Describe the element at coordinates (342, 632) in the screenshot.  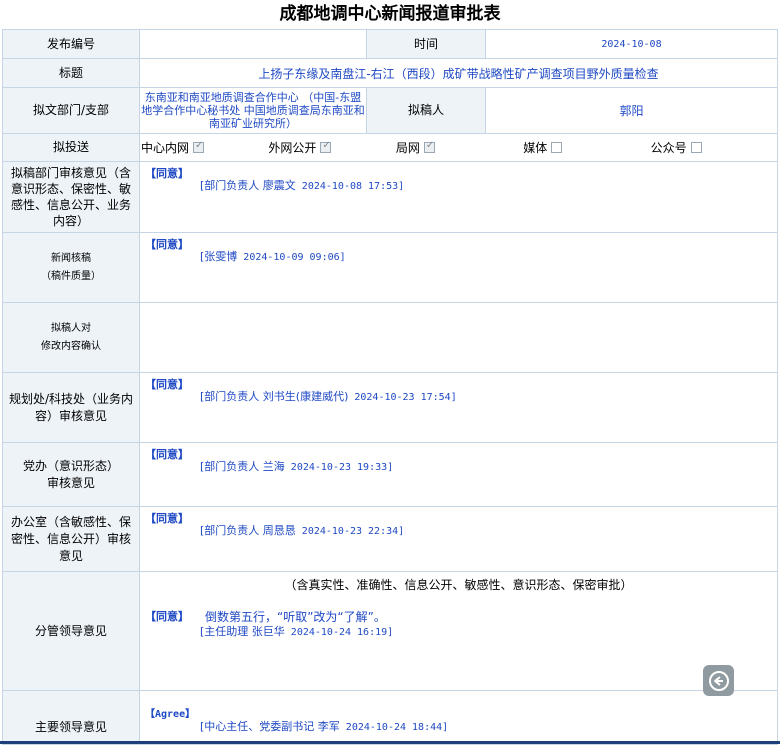
I see `sign-time: 2024-10-24 16:19]` at that location.